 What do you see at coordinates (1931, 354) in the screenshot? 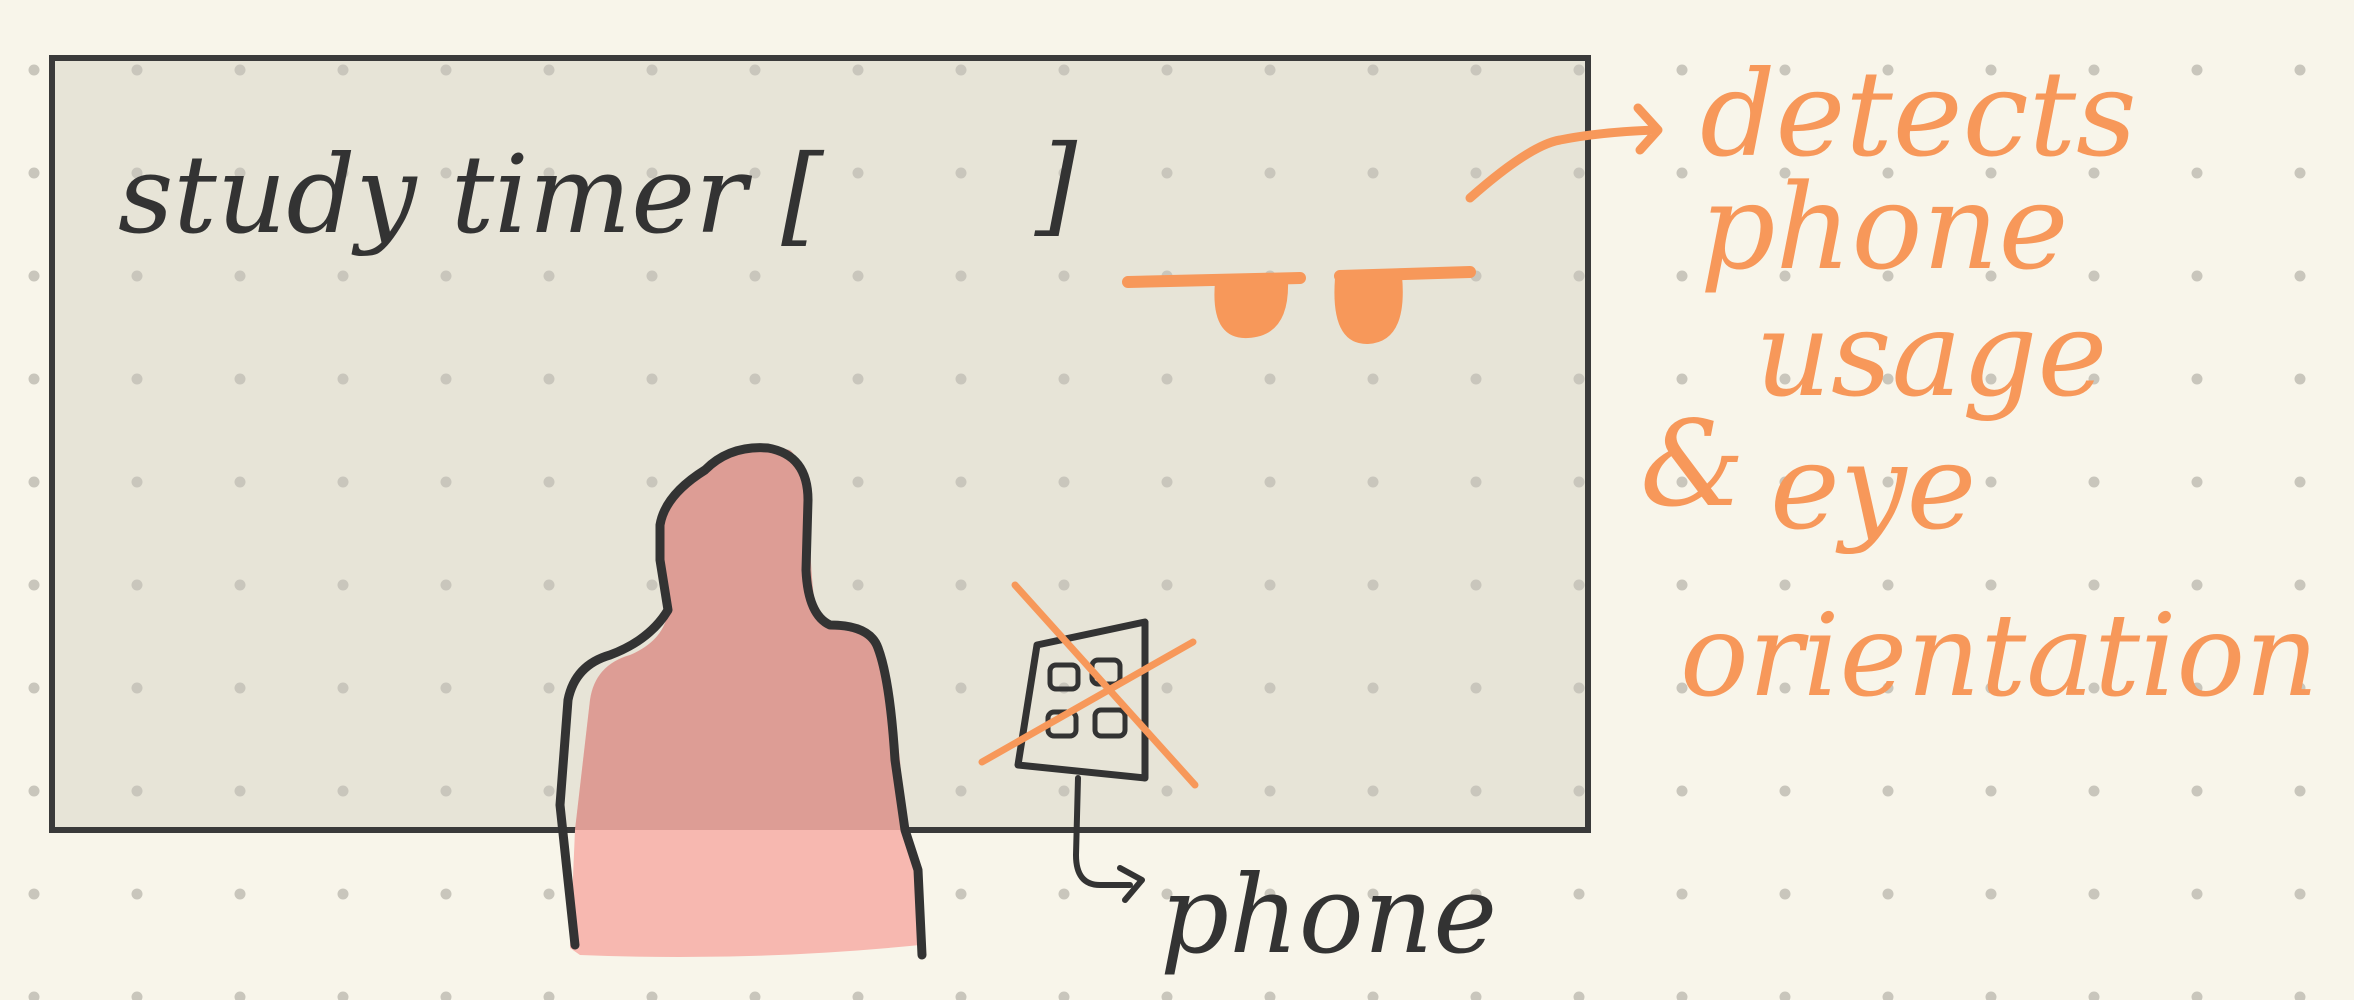
I see `annotation-line-3: usage` at bounding box center [1931, 354].